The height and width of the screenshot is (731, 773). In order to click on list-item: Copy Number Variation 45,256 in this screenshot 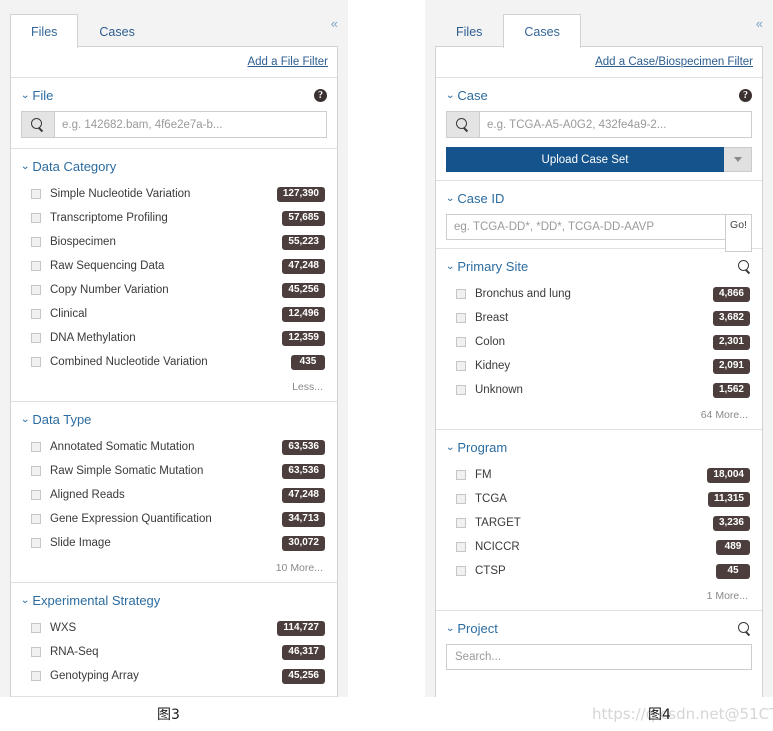, I will do `click(174, 290)`.